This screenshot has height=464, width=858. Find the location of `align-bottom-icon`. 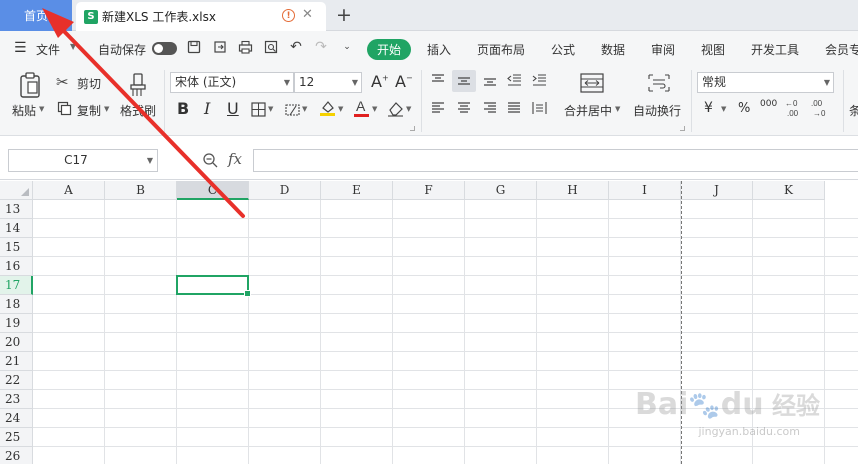

align-bottom-icon is located at coordinates (490, 80).